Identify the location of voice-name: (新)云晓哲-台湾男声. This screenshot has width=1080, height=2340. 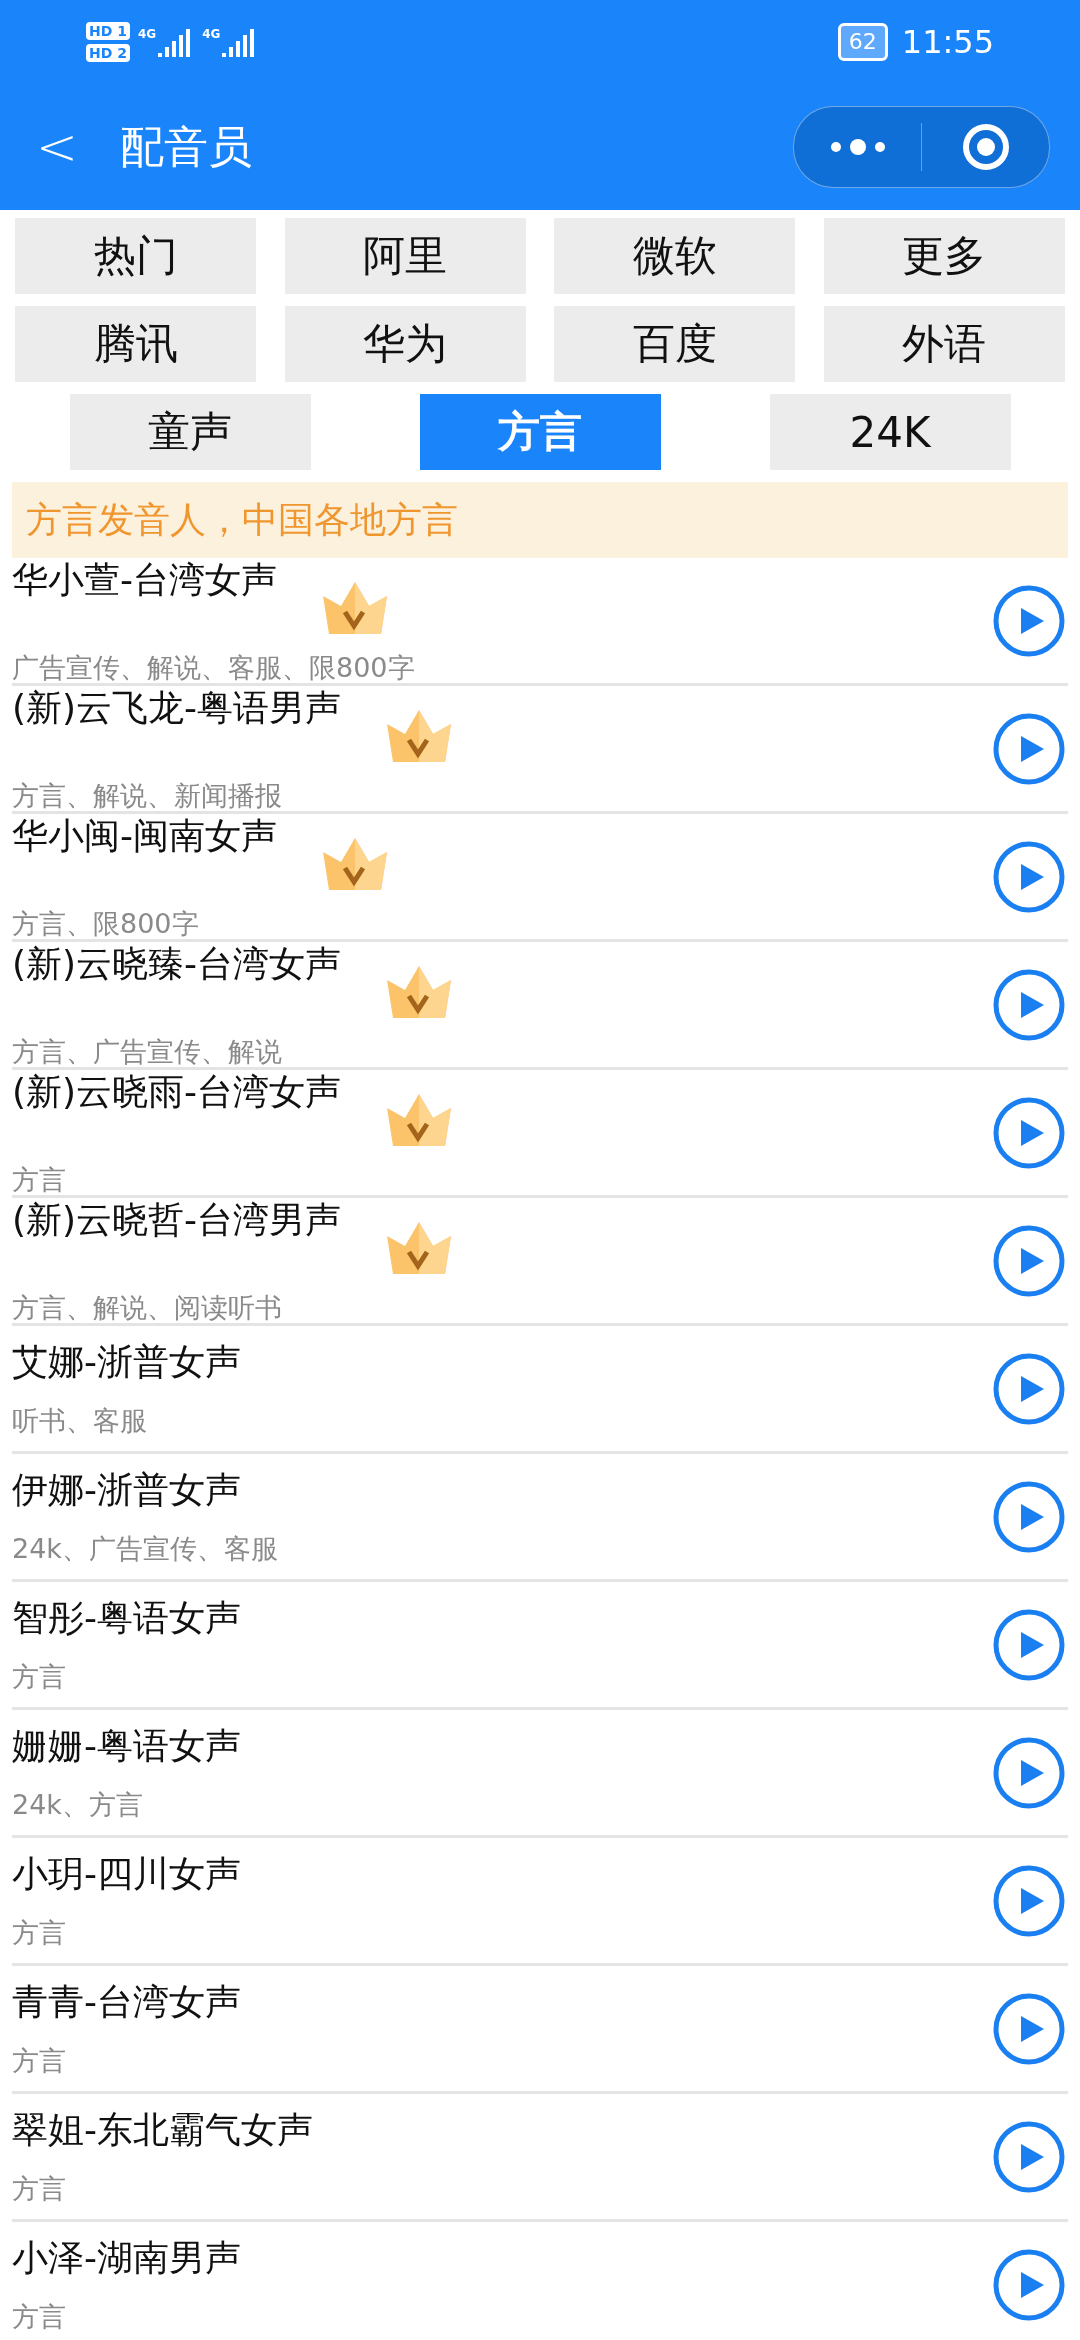
(177, 1219).